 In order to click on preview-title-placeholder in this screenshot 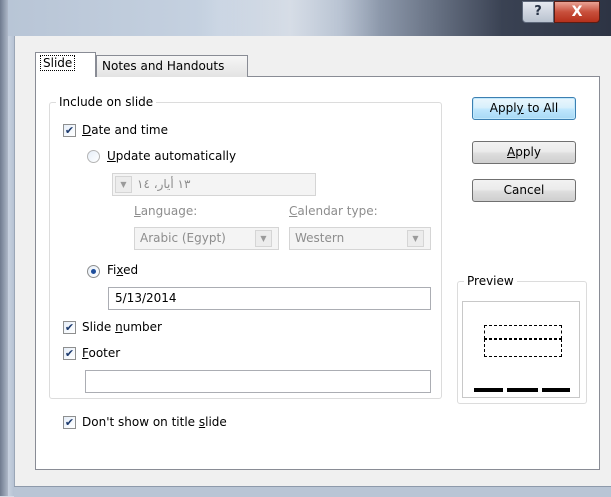, I will do `click(523, 332)`.